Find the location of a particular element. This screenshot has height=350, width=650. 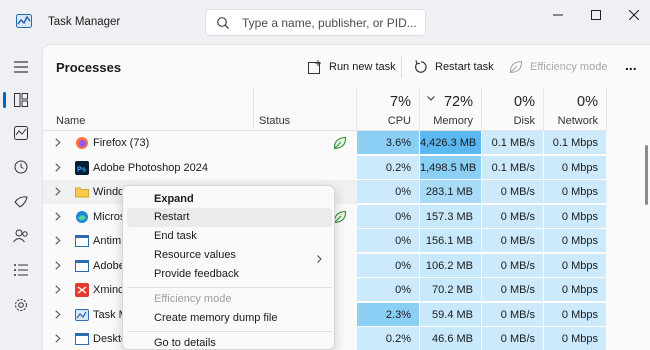

menu-item-provide-feedback: Provide feedback is located at coordinates (229, 274).